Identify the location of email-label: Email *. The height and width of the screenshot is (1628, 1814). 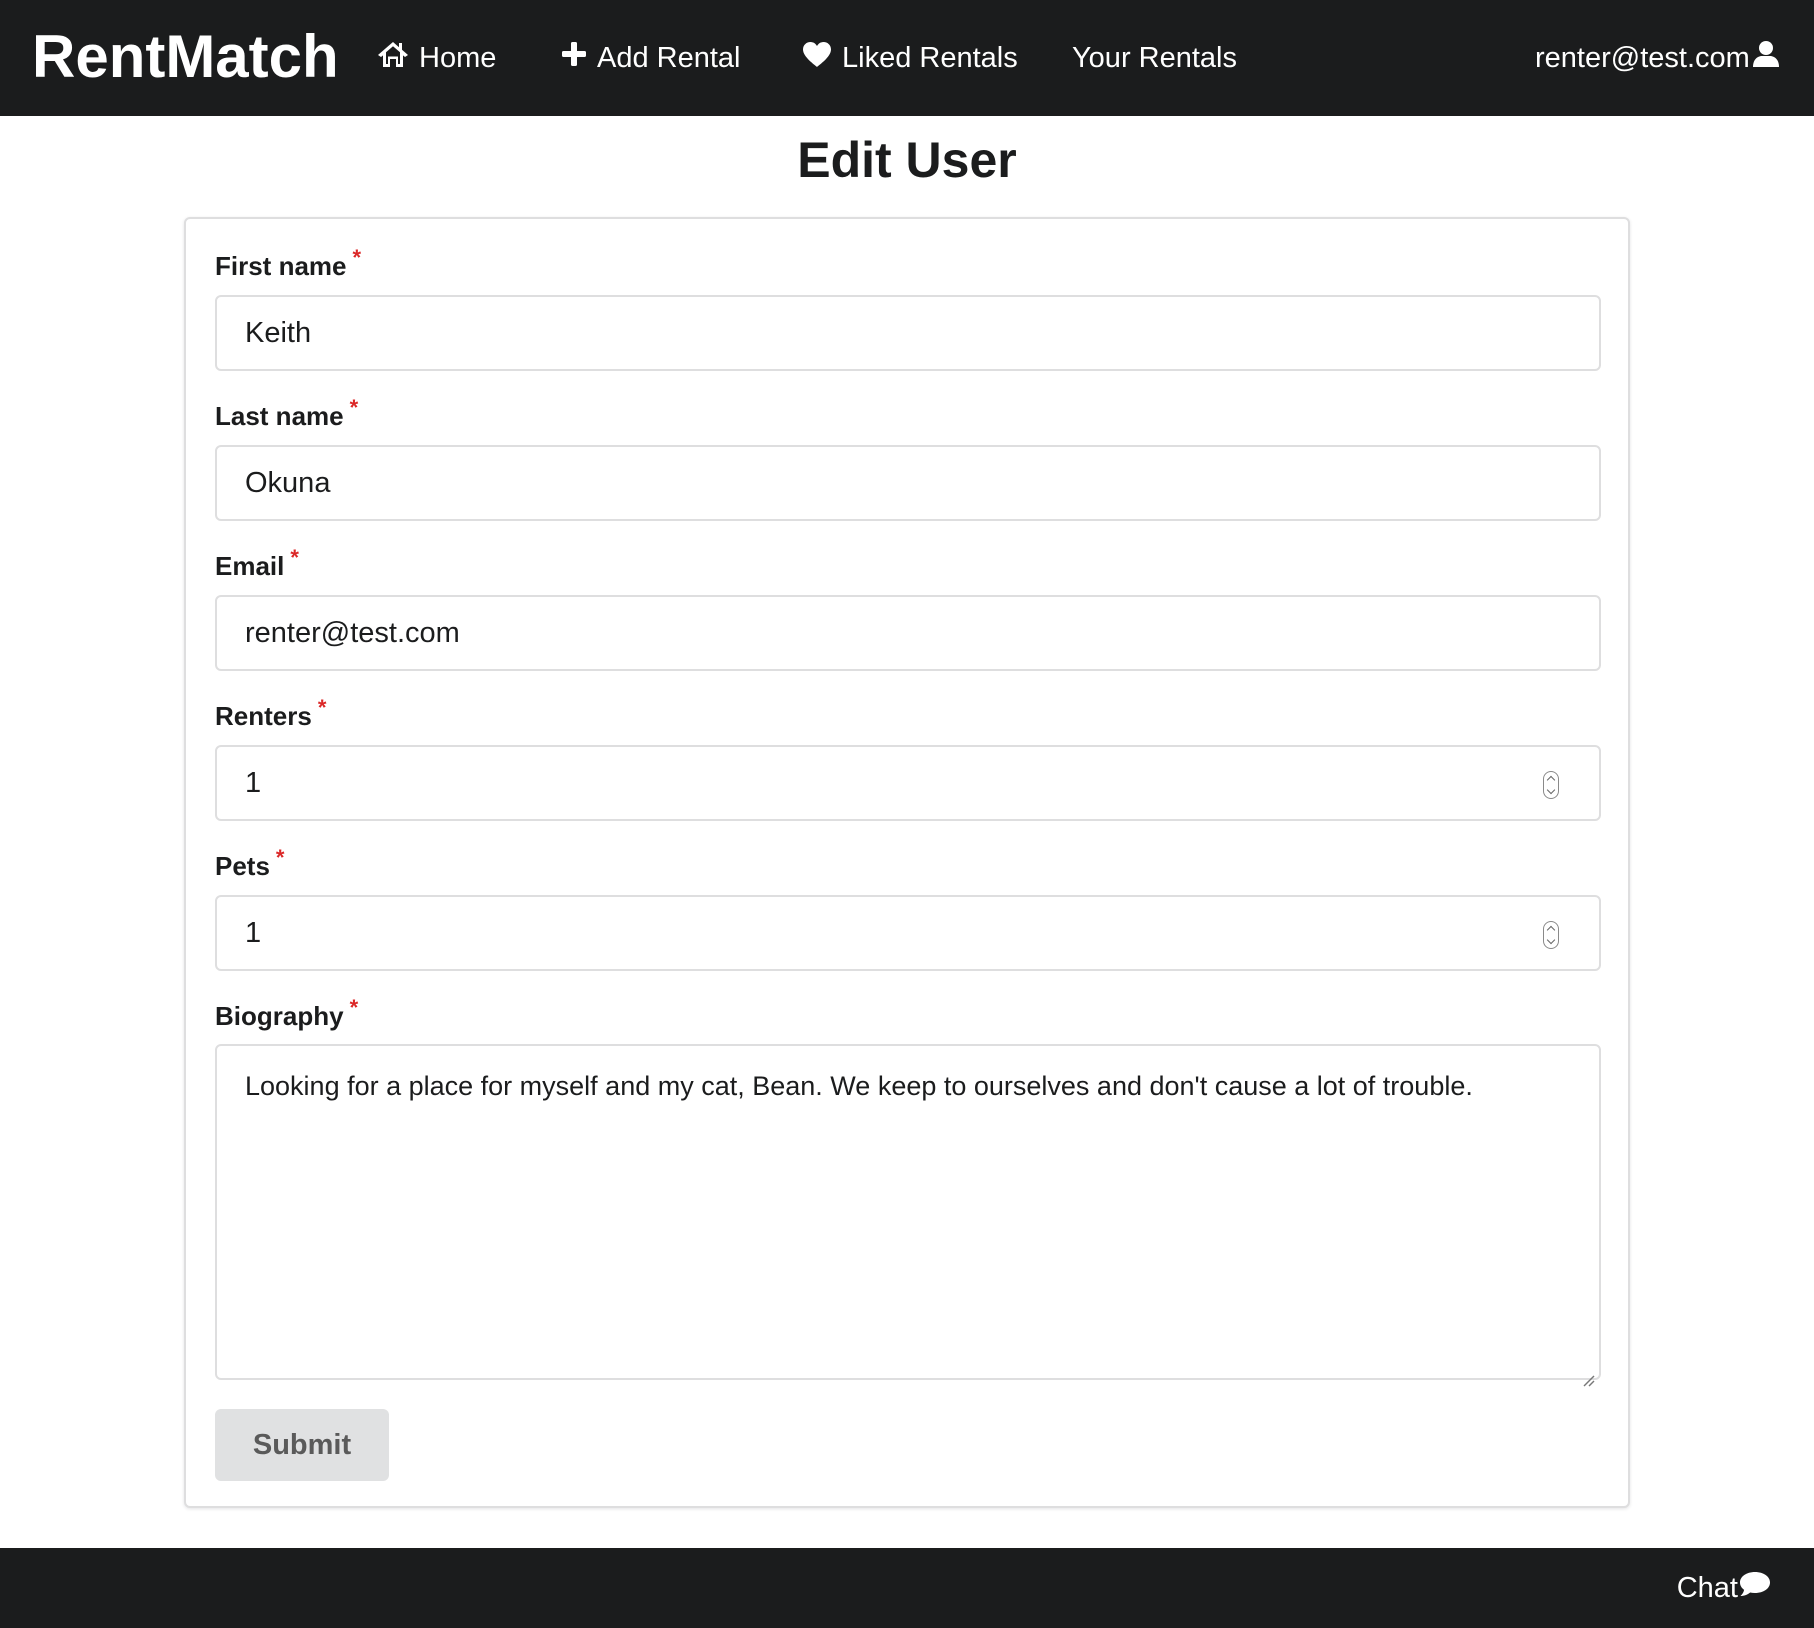
(257, 565).